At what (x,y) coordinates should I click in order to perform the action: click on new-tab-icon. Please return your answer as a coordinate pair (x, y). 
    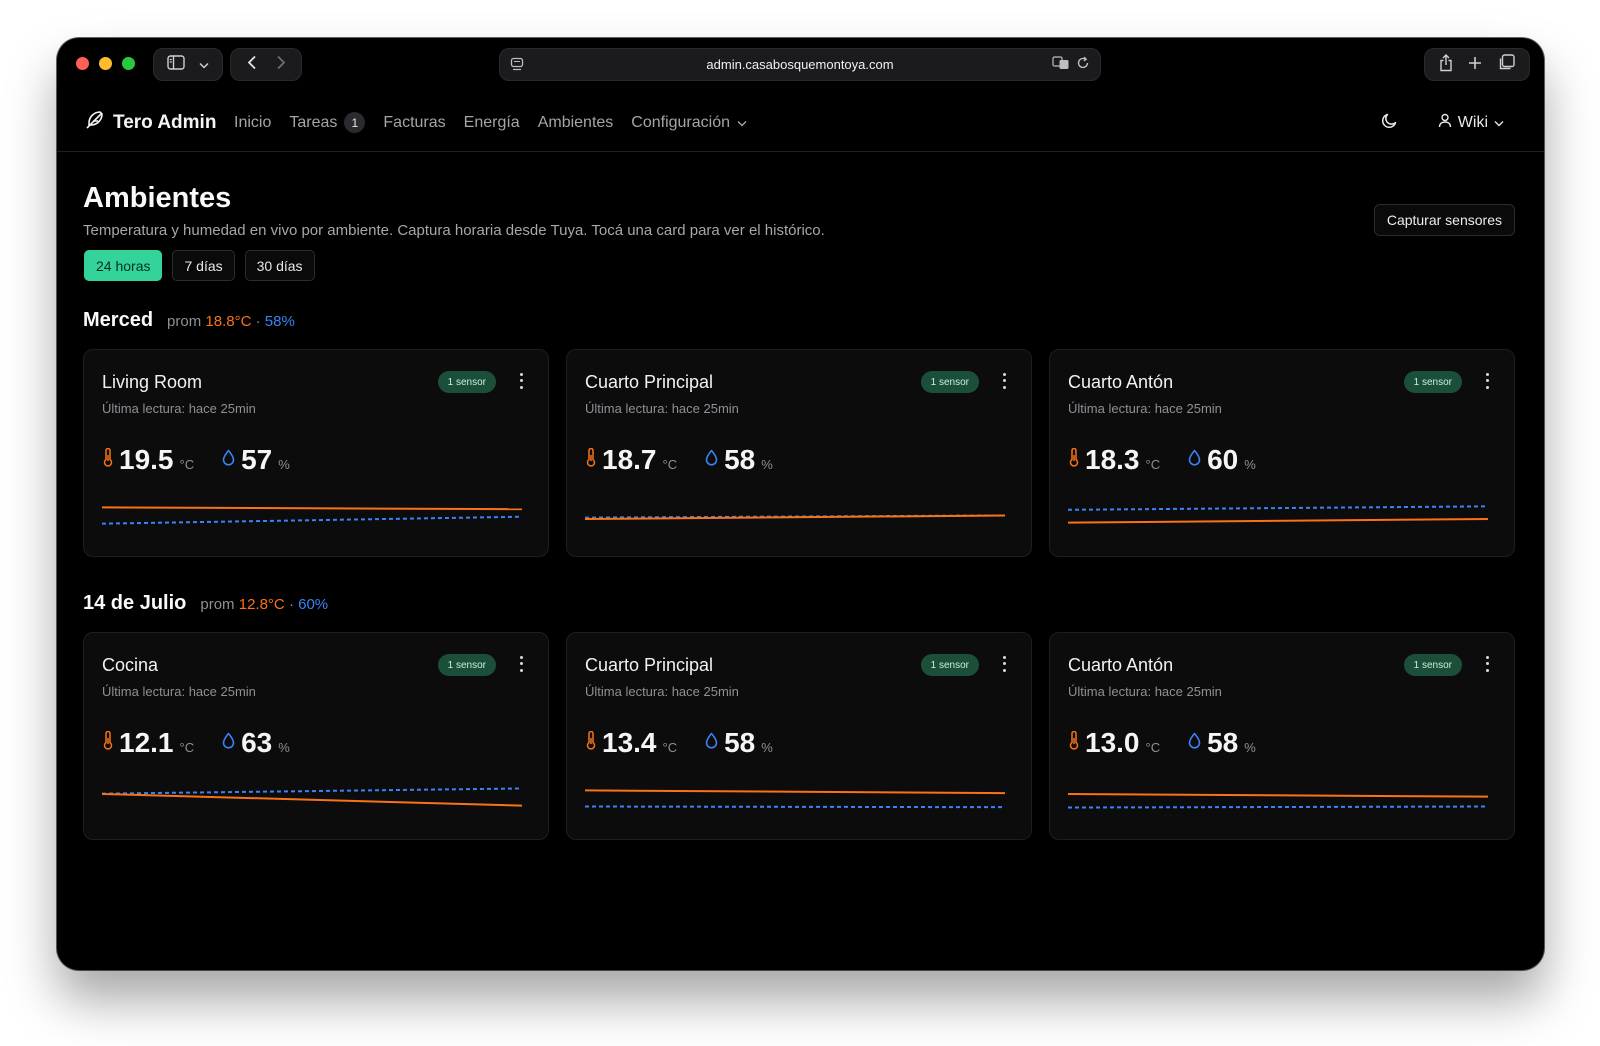
    Looking at the image, I should click on (1475, 65).